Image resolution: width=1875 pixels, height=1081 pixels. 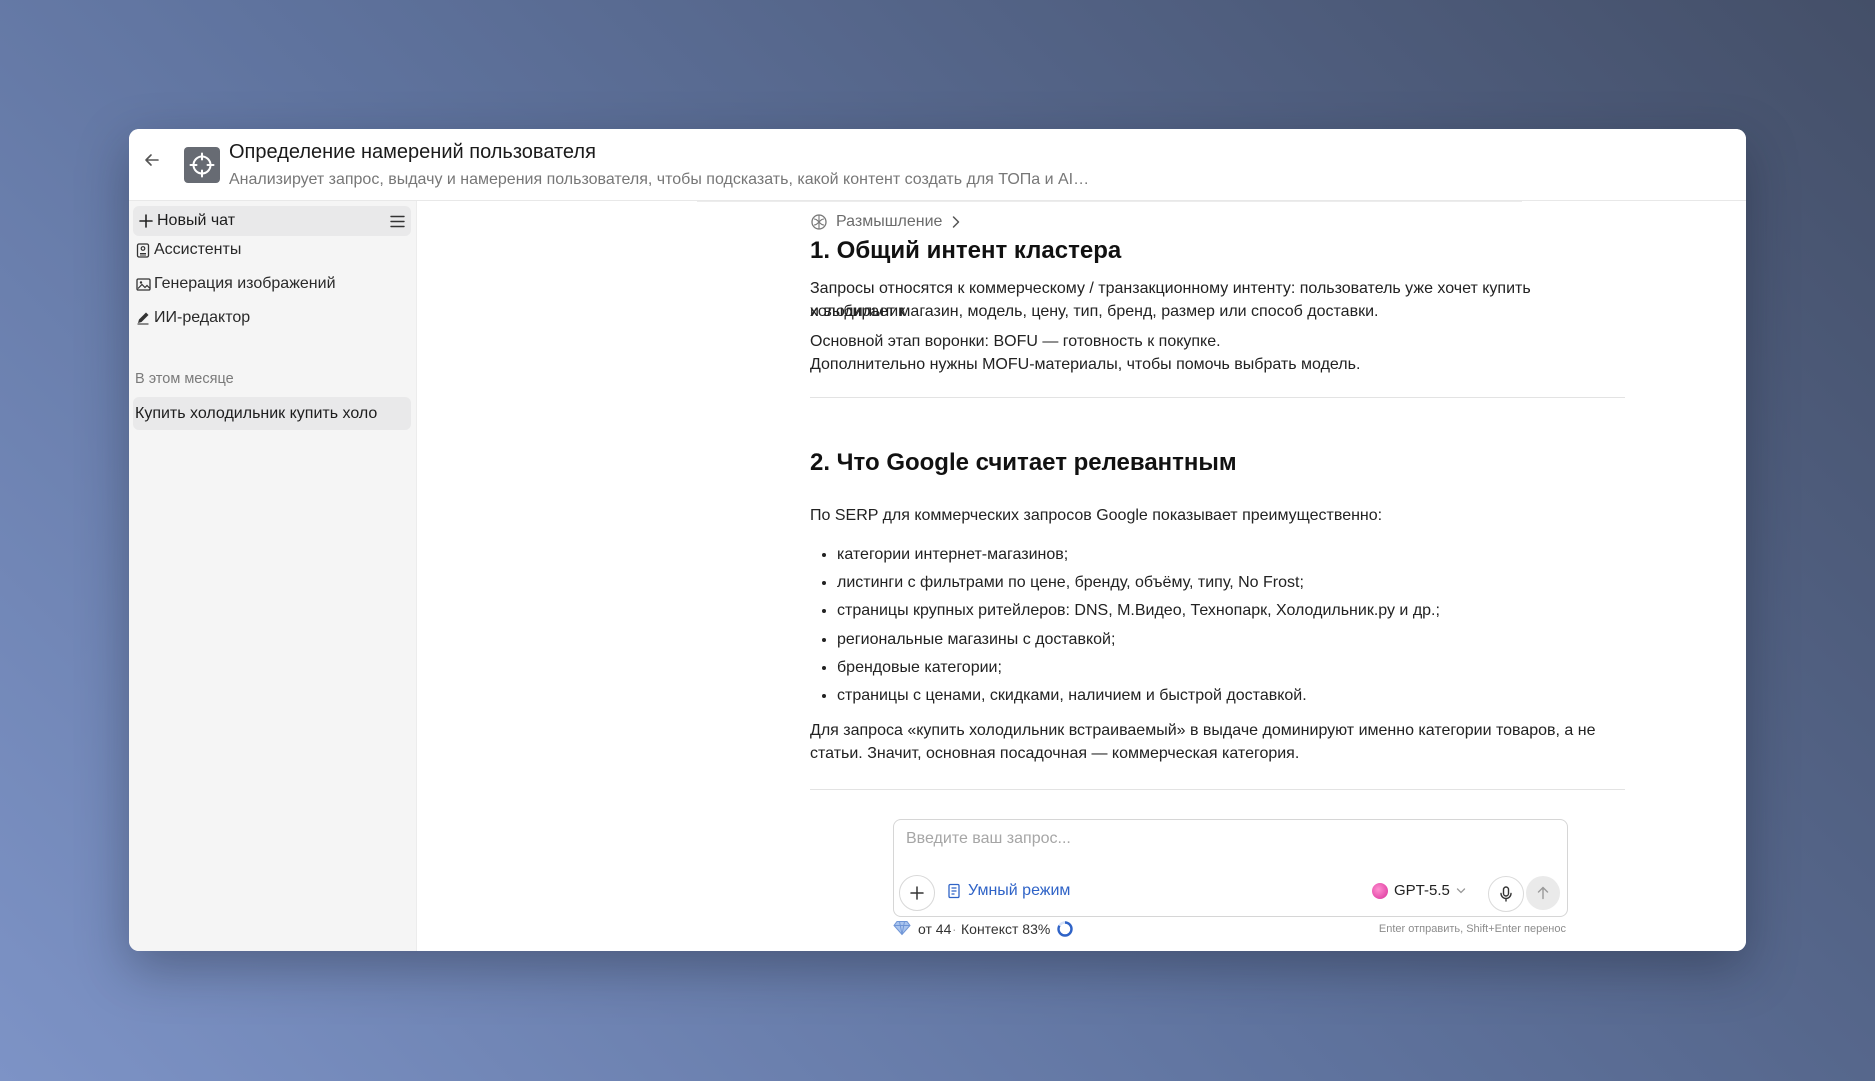 What do you see at coordinates (902, 928) in the screenshot?
I see `diamond-icon` at bounding box center [902, 928].